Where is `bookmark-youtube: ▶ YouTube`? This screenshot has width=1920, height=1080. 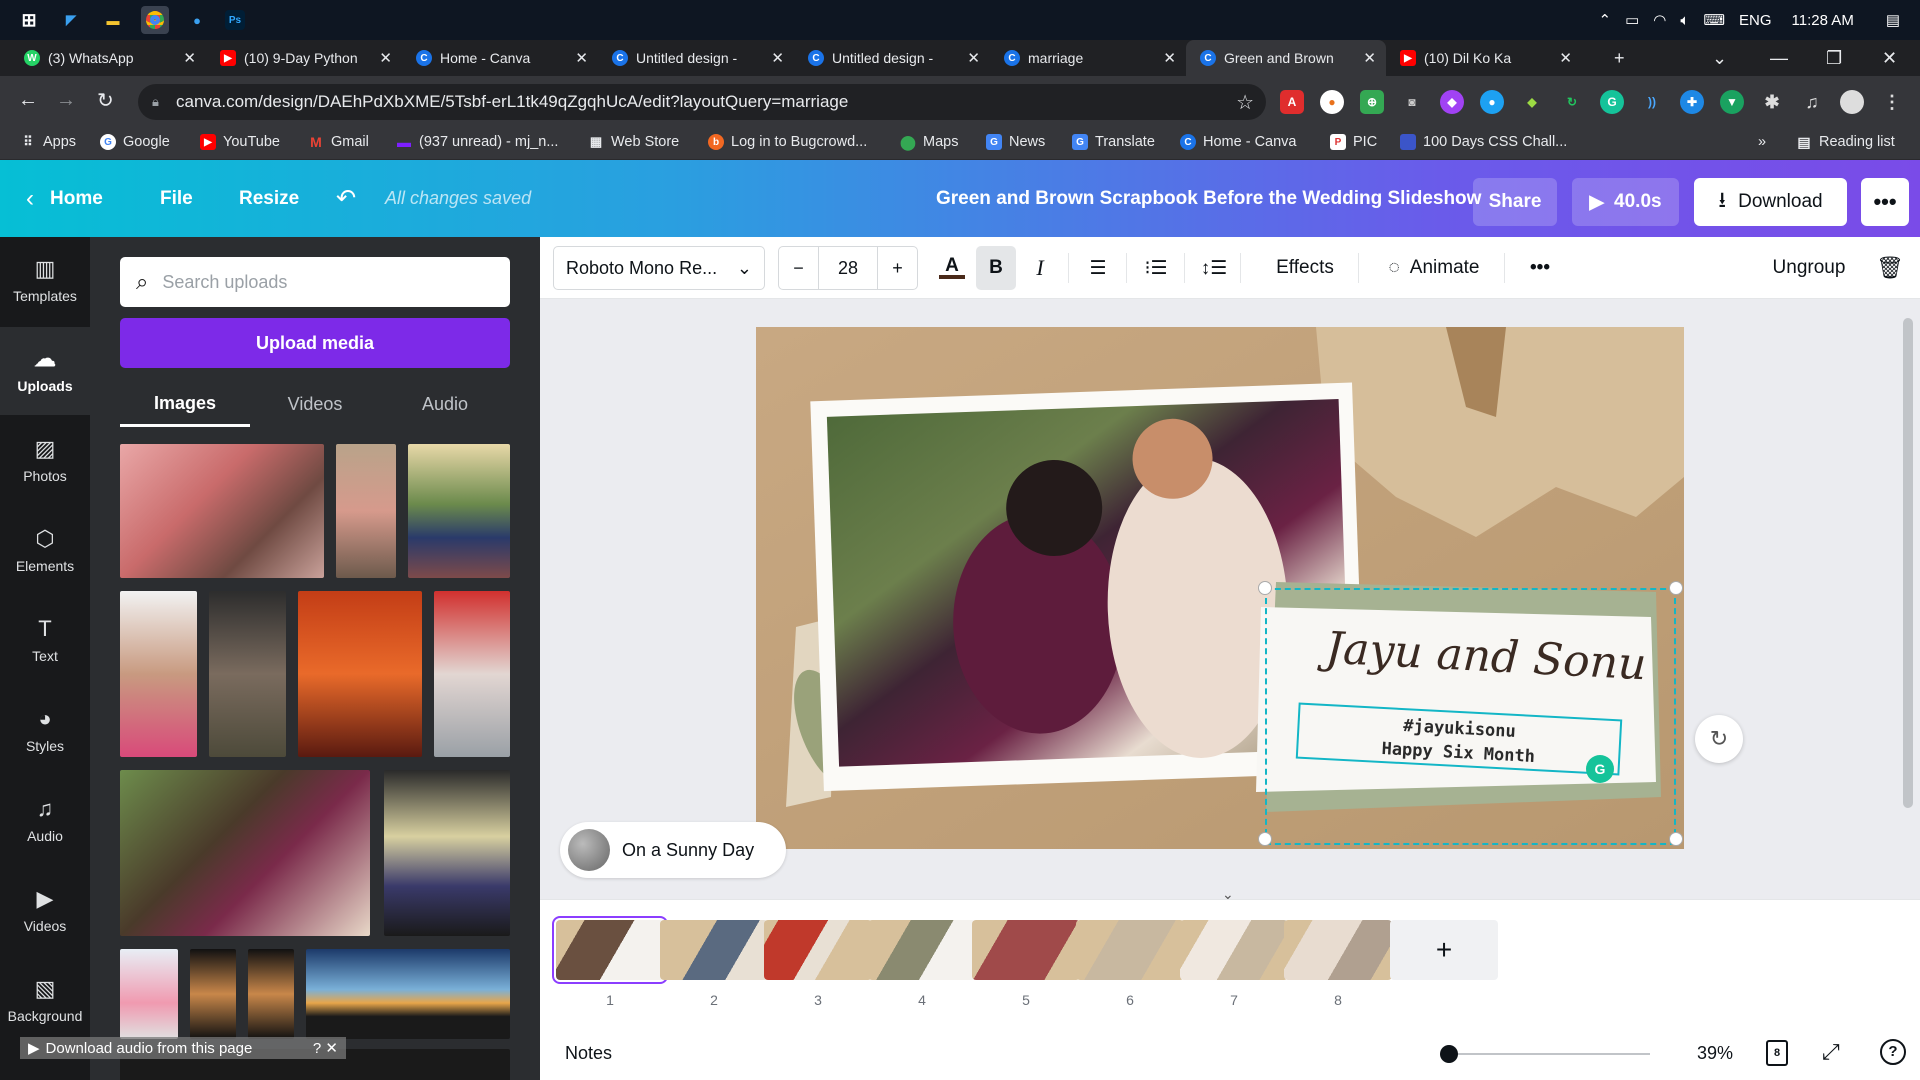 bookmark-youtube: ▶ YouTube is located at coordinates (240, 142).